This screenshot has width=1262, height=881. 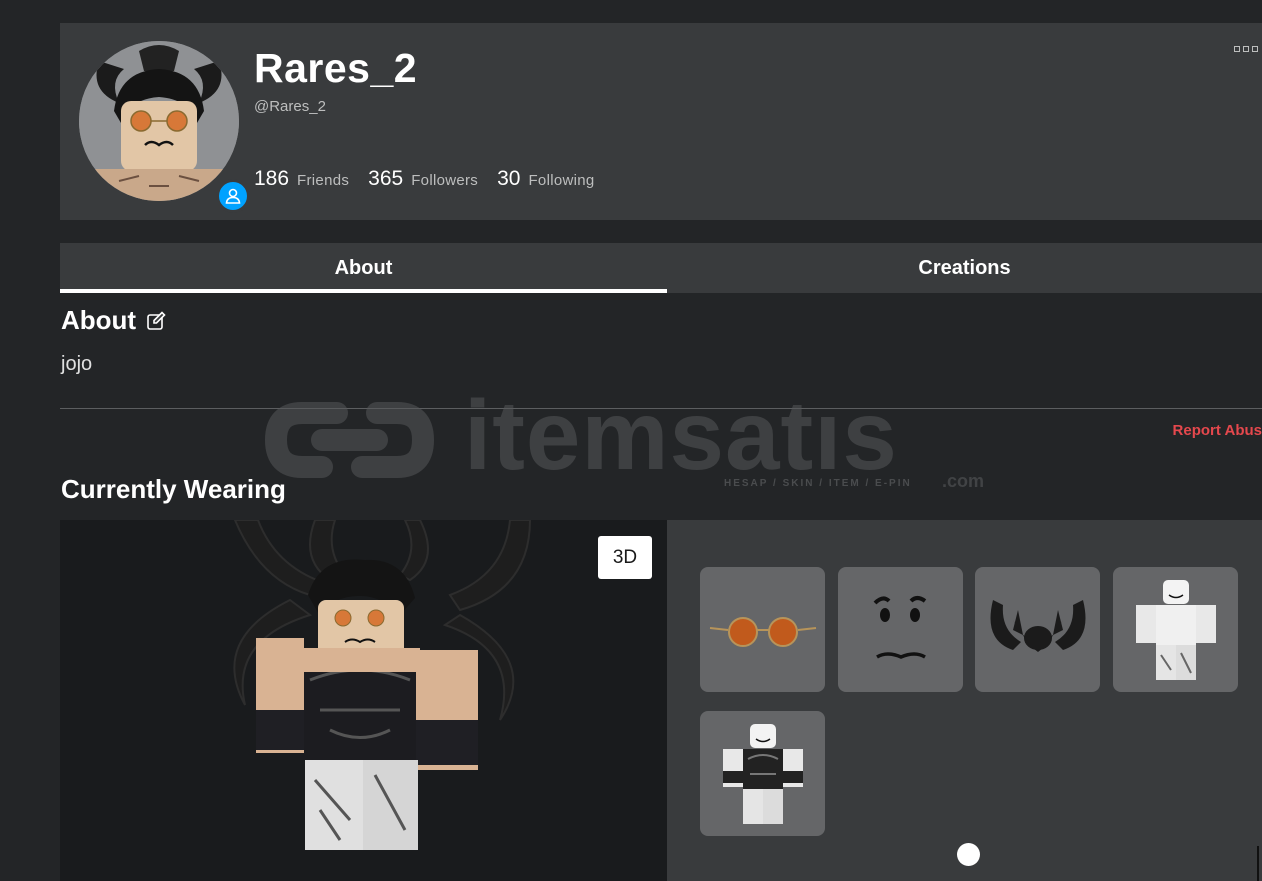 What do you see at coordinates (1258, 863) in the screenshot?
I see `scrollbar-edge` at bounding box center [1258, 863].